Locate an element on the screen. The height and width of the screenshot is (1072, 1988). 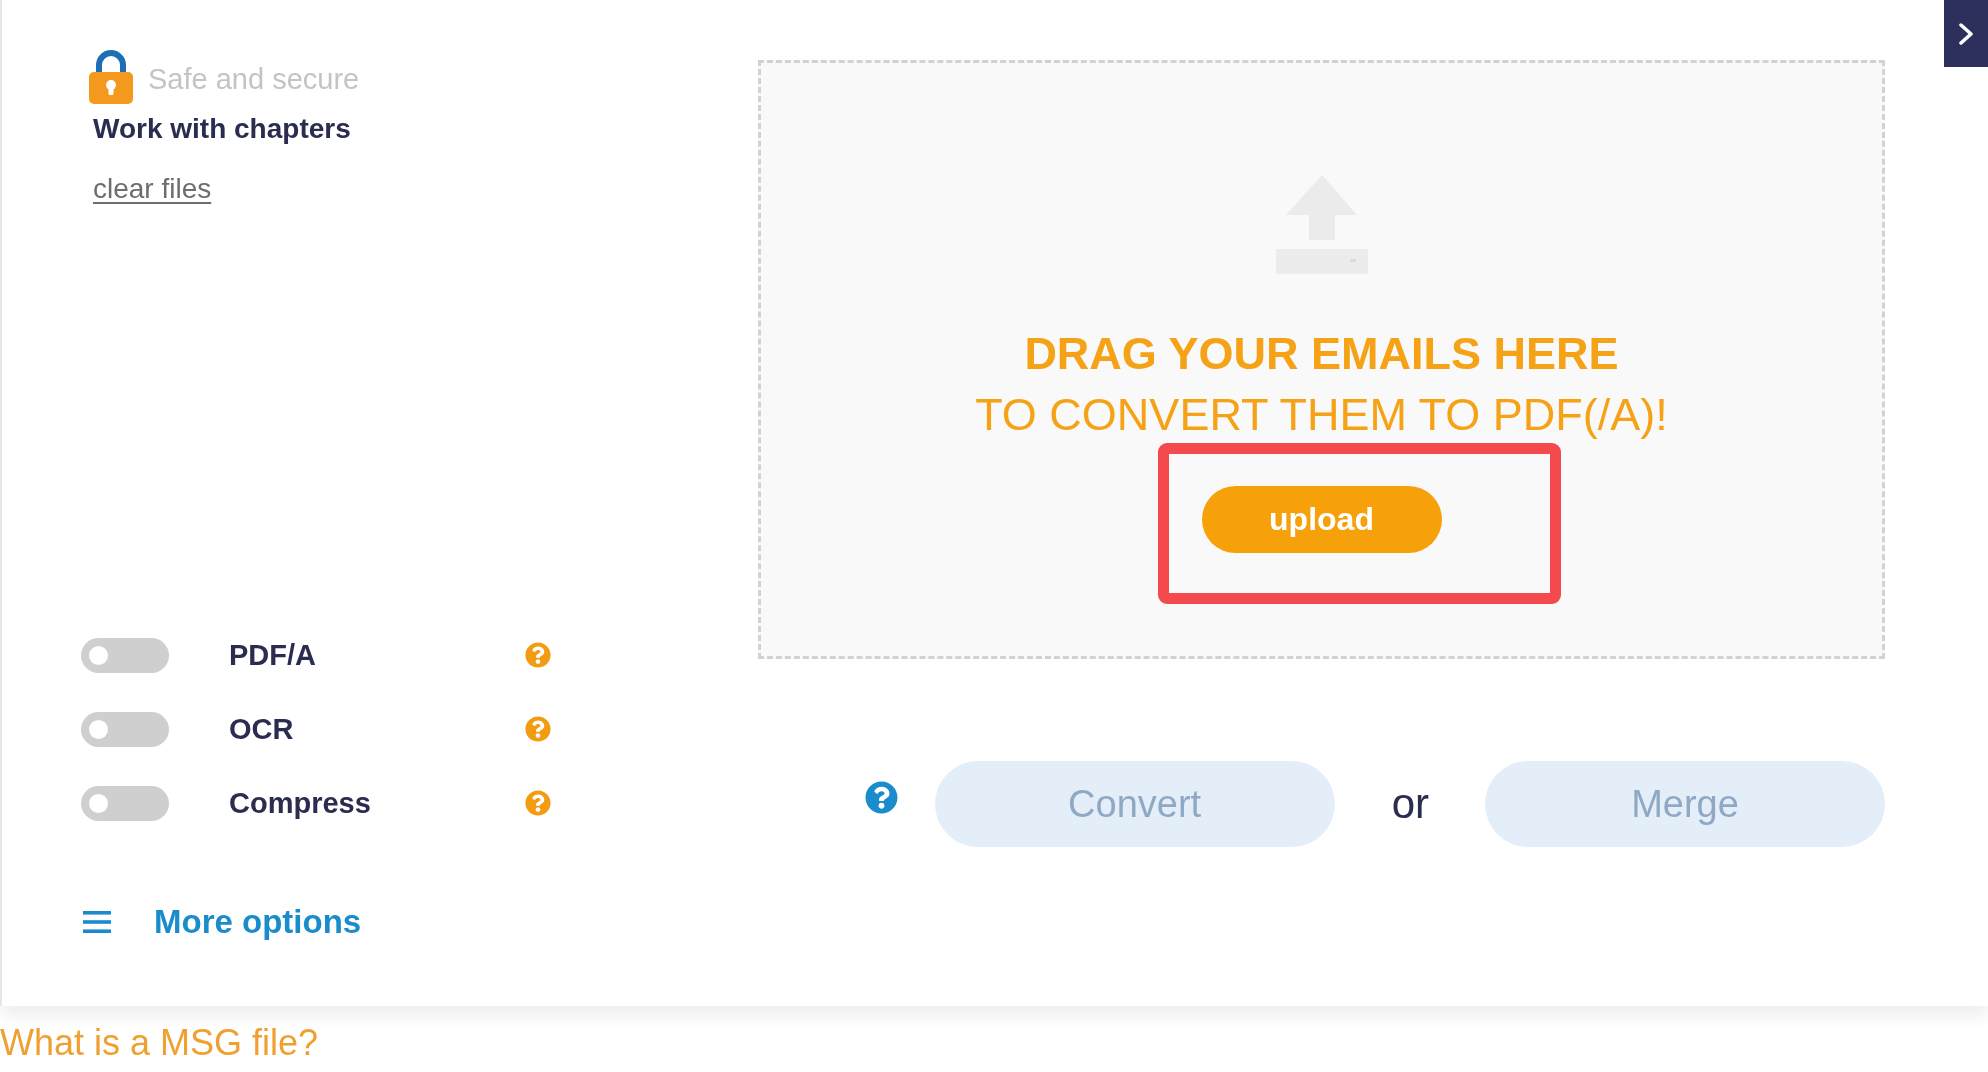
section-heading: What is a MSG file? is located at coordinates (159, 1043).